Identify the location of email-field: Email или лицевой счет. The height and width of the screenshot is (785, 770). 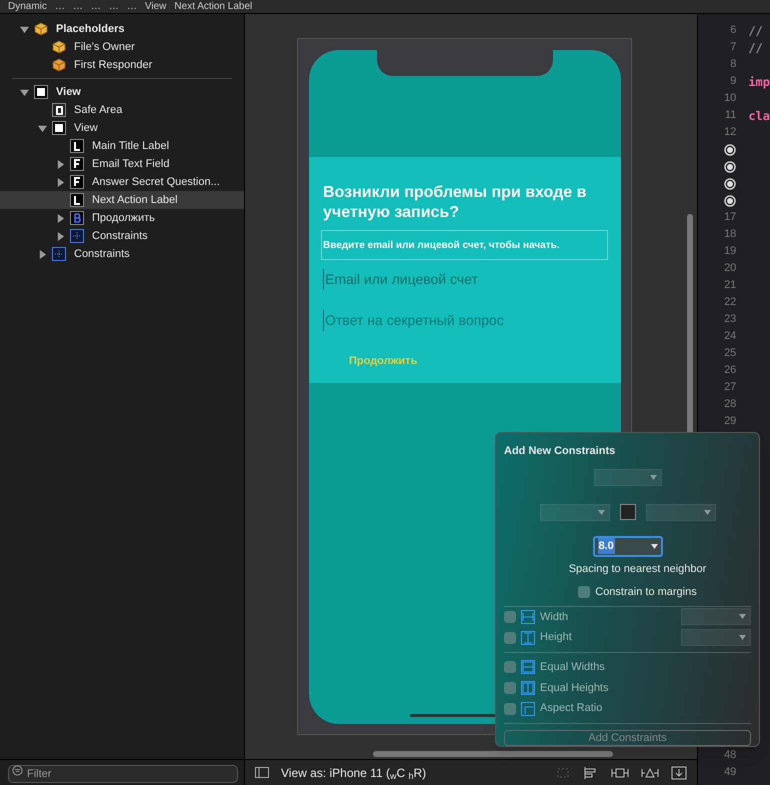
(465, 279).